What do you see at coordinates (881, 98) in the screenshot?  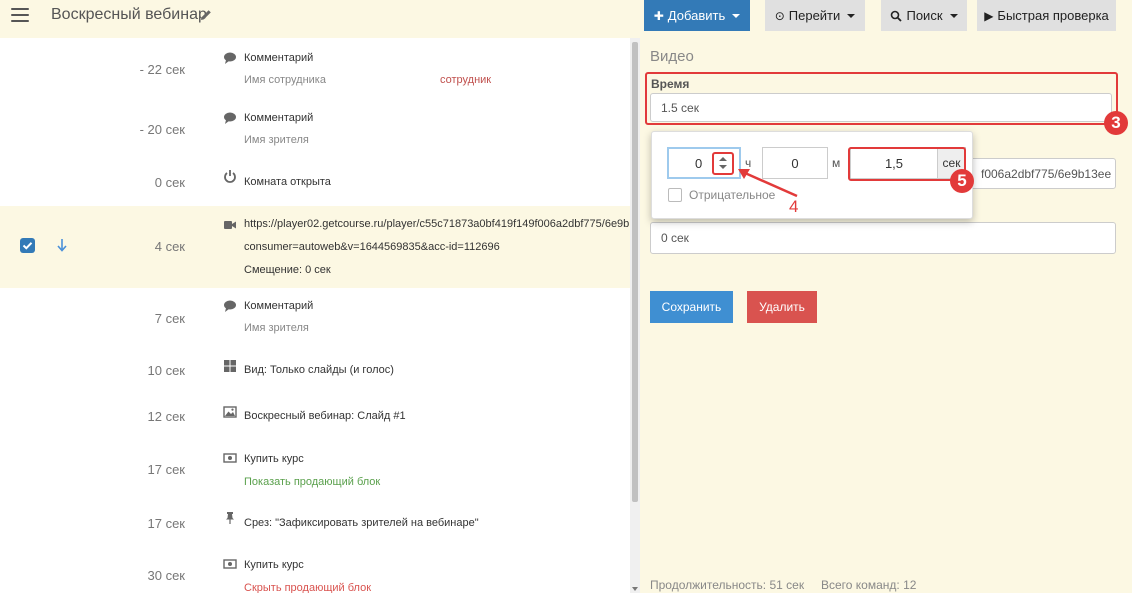 I see `highlight-frame-time` at bounding box center [881, 98].